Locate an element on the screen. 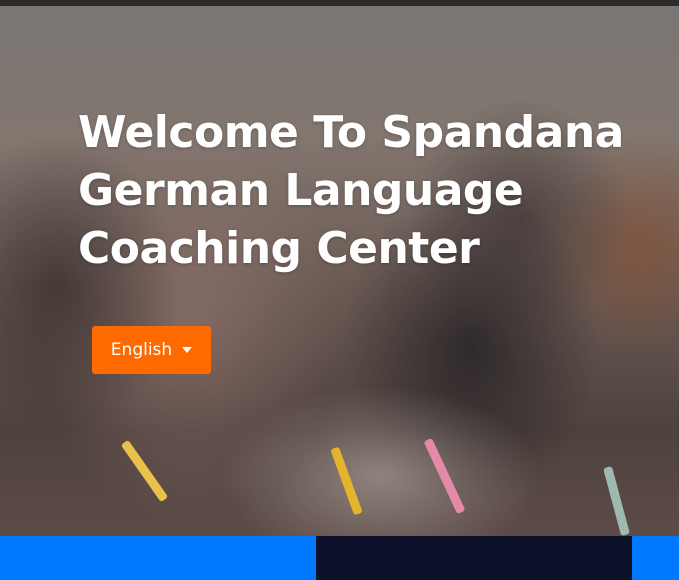 The width and height of the screenshot is (679, 580). bottom-feature-strip is located at coordinates (339, 558).